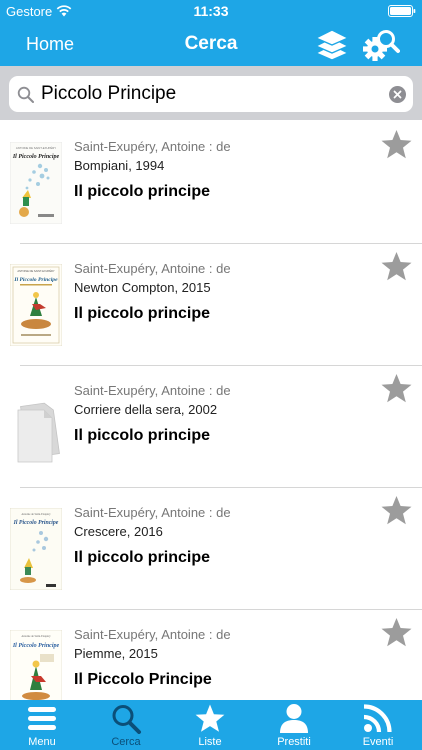  I want to click on battery-icon, so click(402, 11).